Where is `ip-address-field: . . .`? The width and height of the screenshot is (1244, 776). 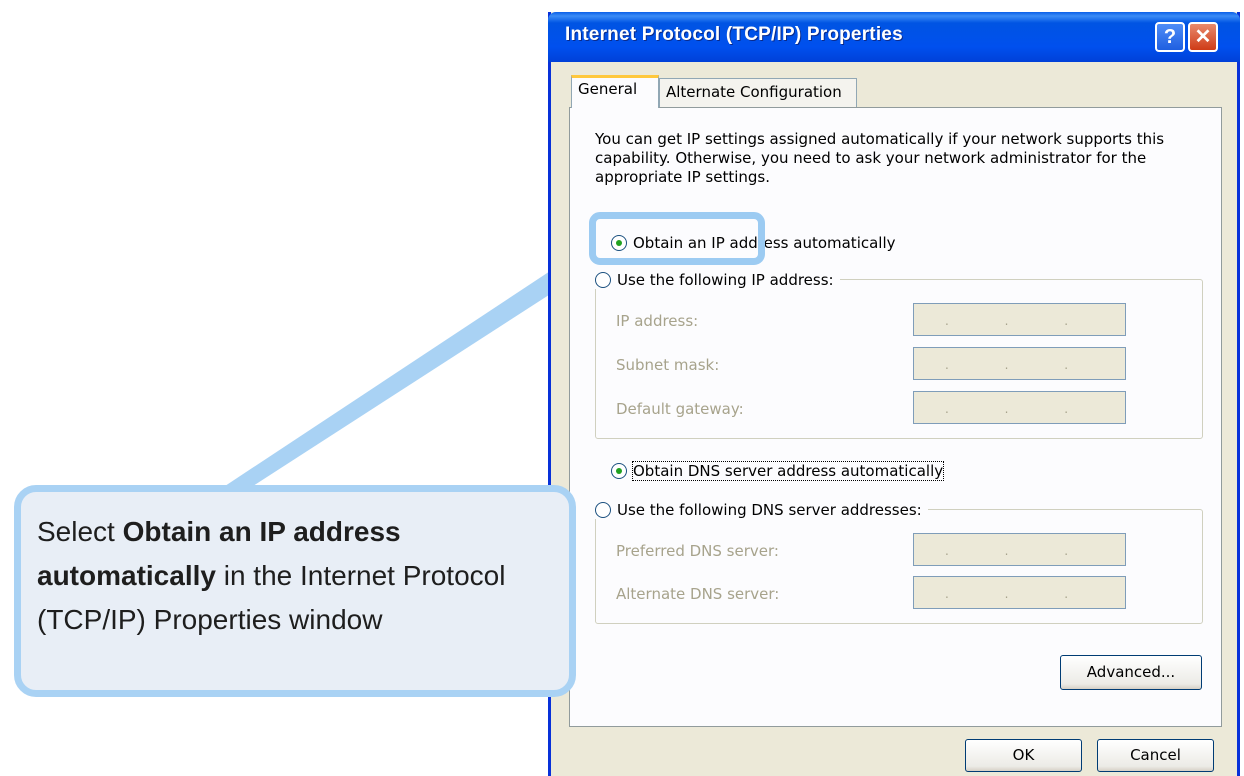
ip-address-field: . . . is located at coordinates (1019, 319).